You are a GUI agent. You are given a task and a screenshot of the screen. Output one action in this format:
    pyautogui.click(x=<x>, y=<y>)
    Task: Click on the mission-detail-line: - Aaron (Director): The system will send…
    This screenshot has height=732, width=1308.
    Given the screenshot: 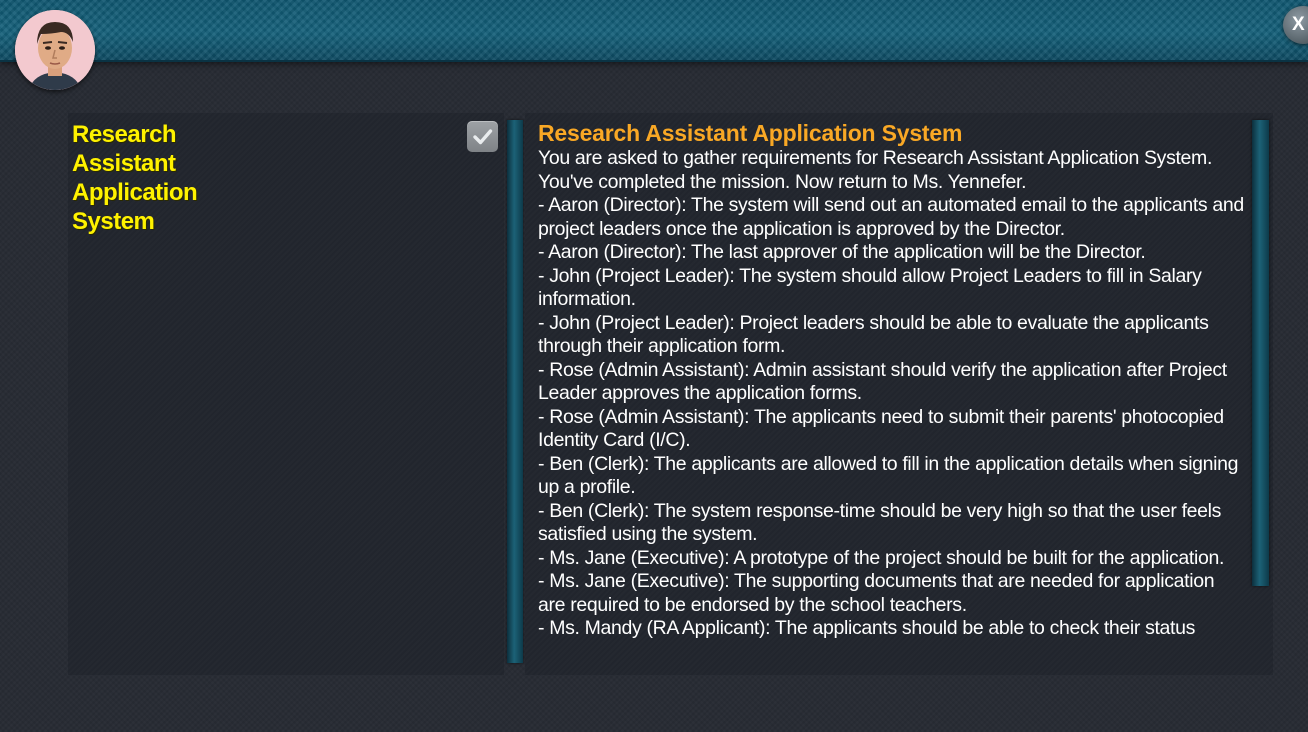 What is the action you would take?
    pyautogui.click(x=891, y=217)
    